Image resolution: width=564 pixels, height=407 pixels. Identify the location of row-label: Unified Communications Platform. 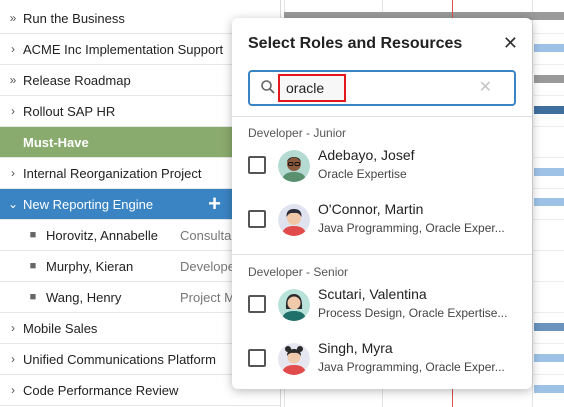
(119, 359).